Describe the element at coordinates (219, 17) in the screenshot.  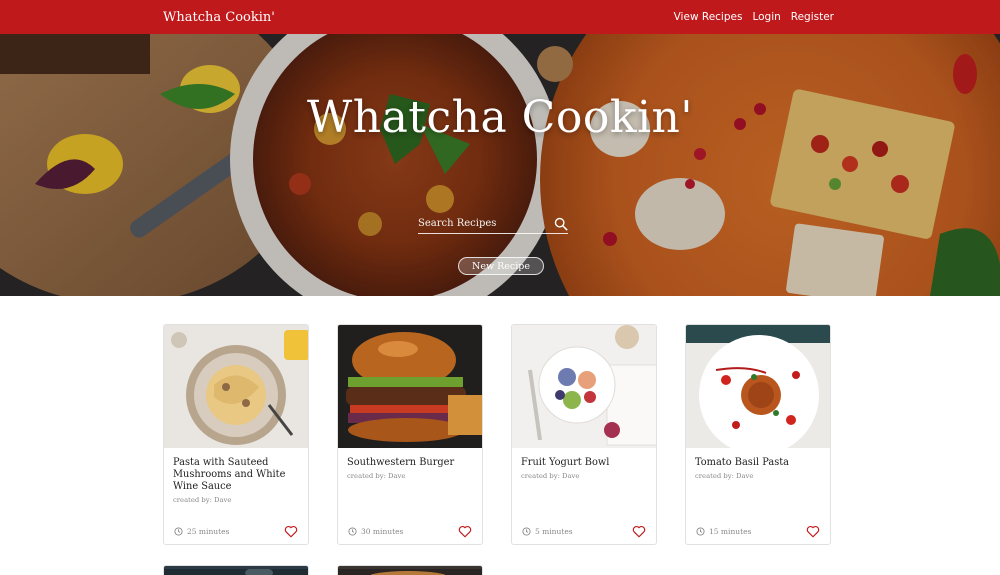
I see `brand-logo: Whatcha Cookin'` at that location.